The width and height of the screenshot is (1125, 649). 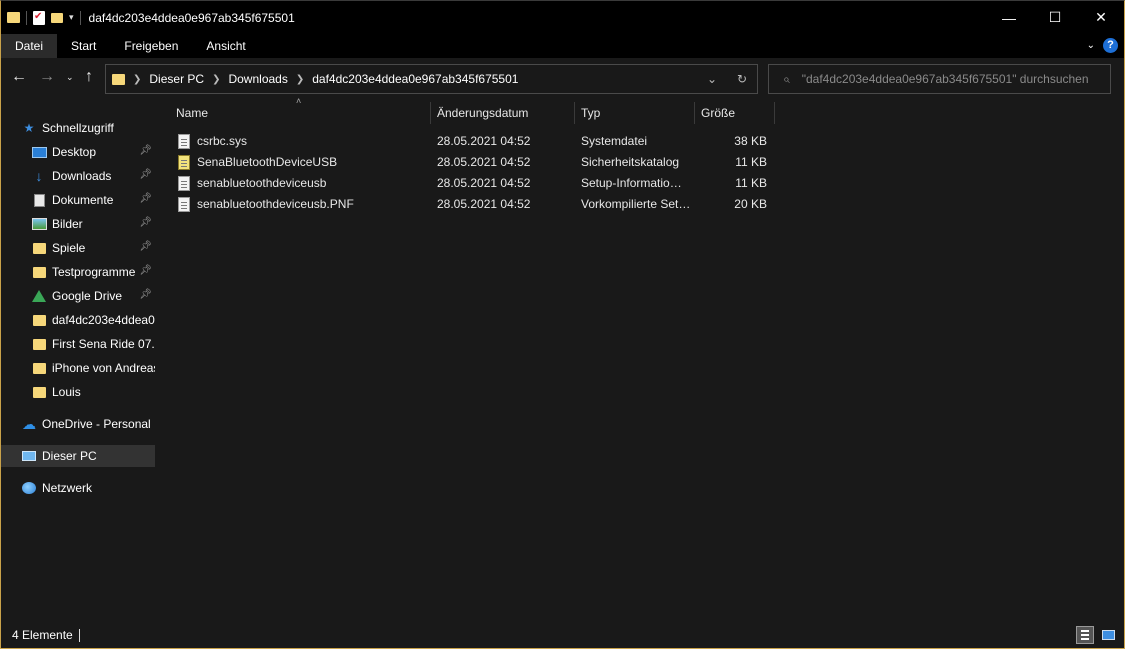 I want to click on title-bar: ▾ daf4dc203e4ddea0e967ab345f675501 — ☐ ✕, so click(x=562, y=17).